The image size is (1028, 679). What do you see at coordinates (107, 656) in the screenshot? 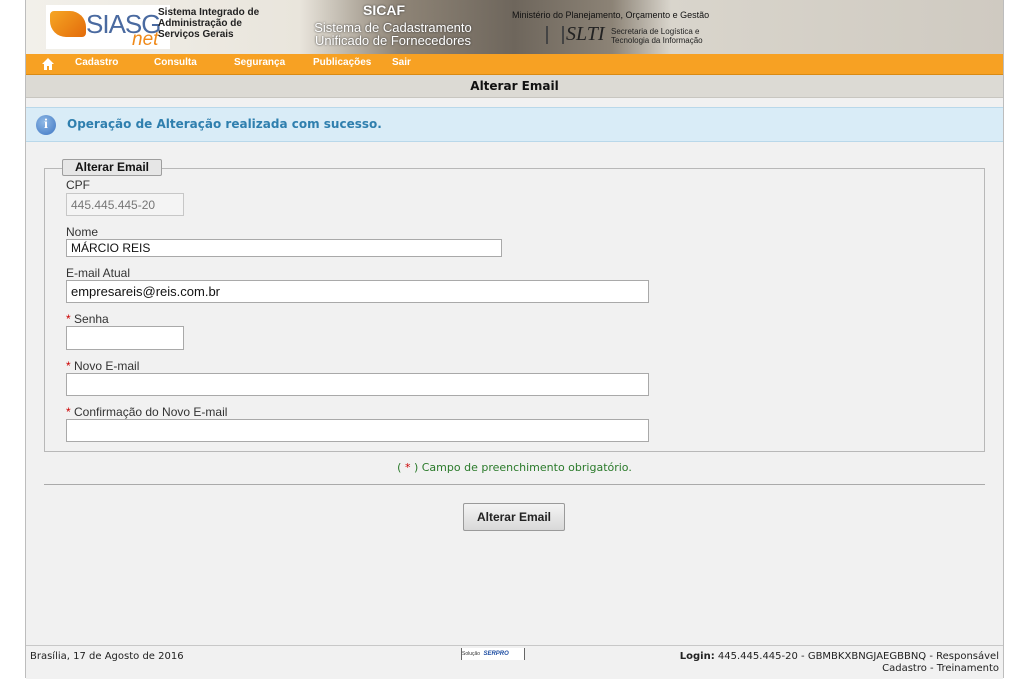
I see `footer-date: Brasília, 17 de Agosto de 2016` at bounding box center [107, 656].